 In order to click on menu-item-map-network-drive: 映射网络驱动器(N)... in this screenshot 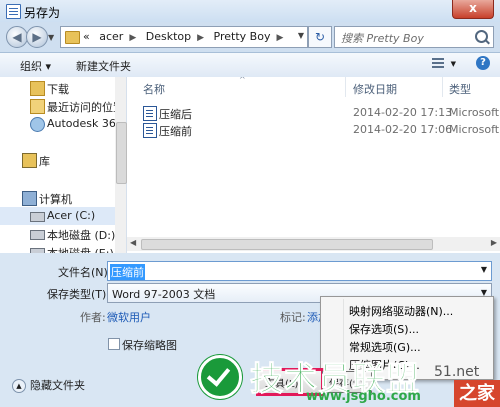, I will do `click(401, 311)`.